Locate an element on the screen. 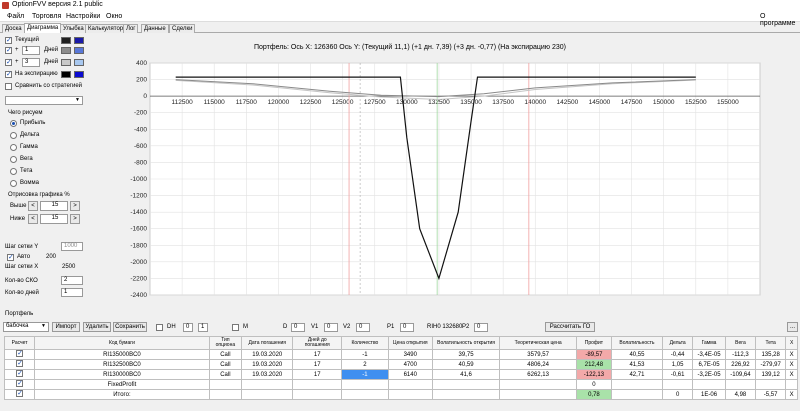  below-increase-button: > is located at coordinates (75, 219).